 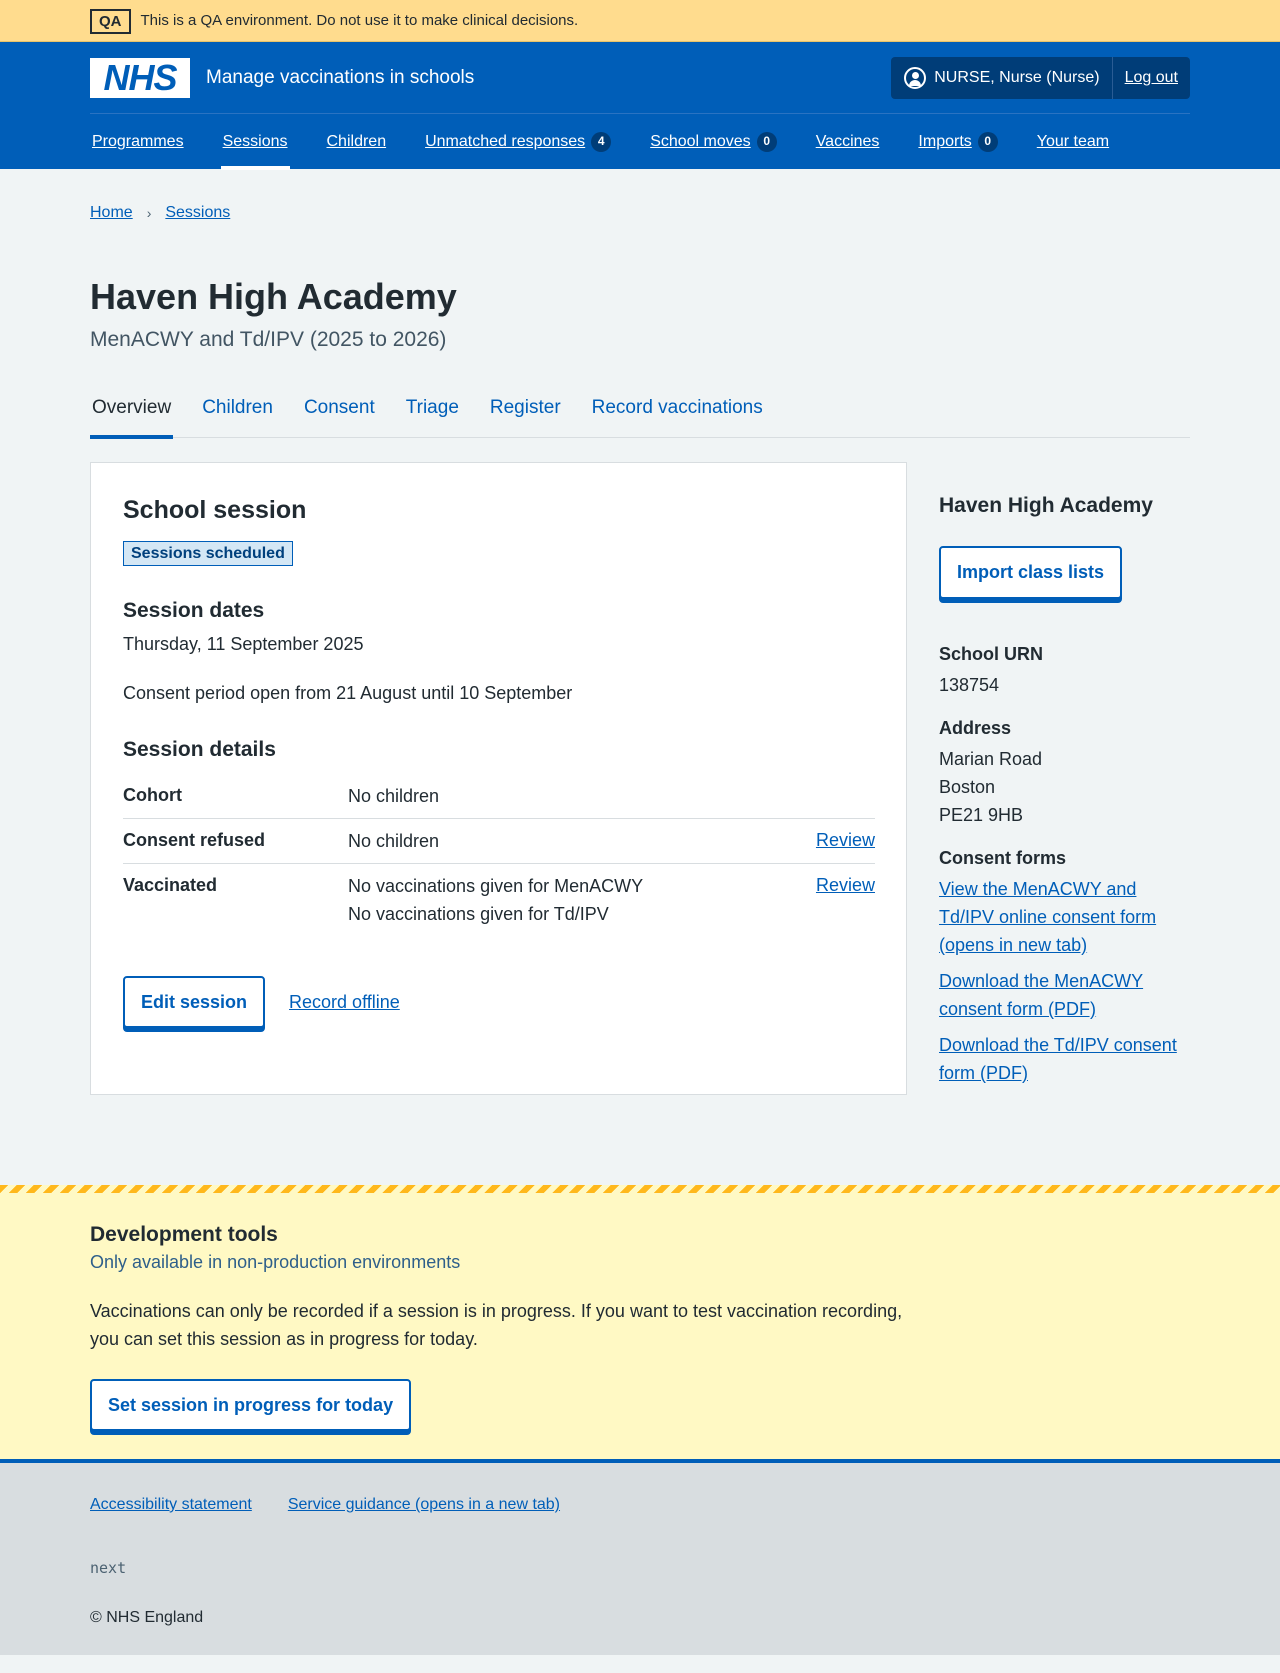 What do you see at coordinates (215, 510) in the screenshot?
I see `card-title: School session` at bounding box center [215, 510].